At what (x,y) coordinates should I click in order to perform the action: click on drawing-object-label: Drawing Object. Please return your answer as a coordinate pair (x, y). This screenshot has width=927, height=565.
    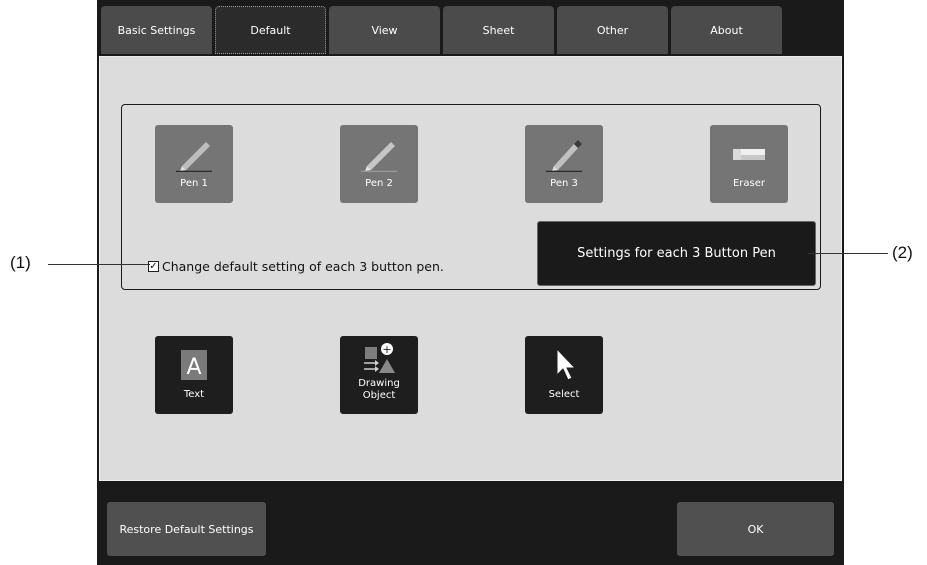
    Looking at the image, I should click on (379, 390).